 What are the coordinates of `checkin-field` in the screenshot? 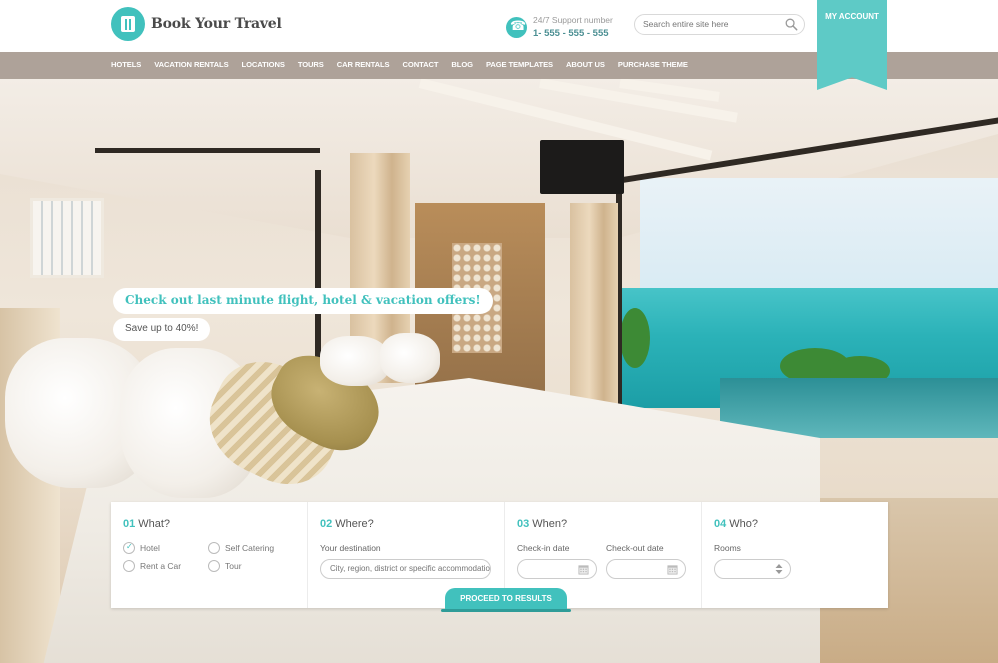 It's located at (557, 569).